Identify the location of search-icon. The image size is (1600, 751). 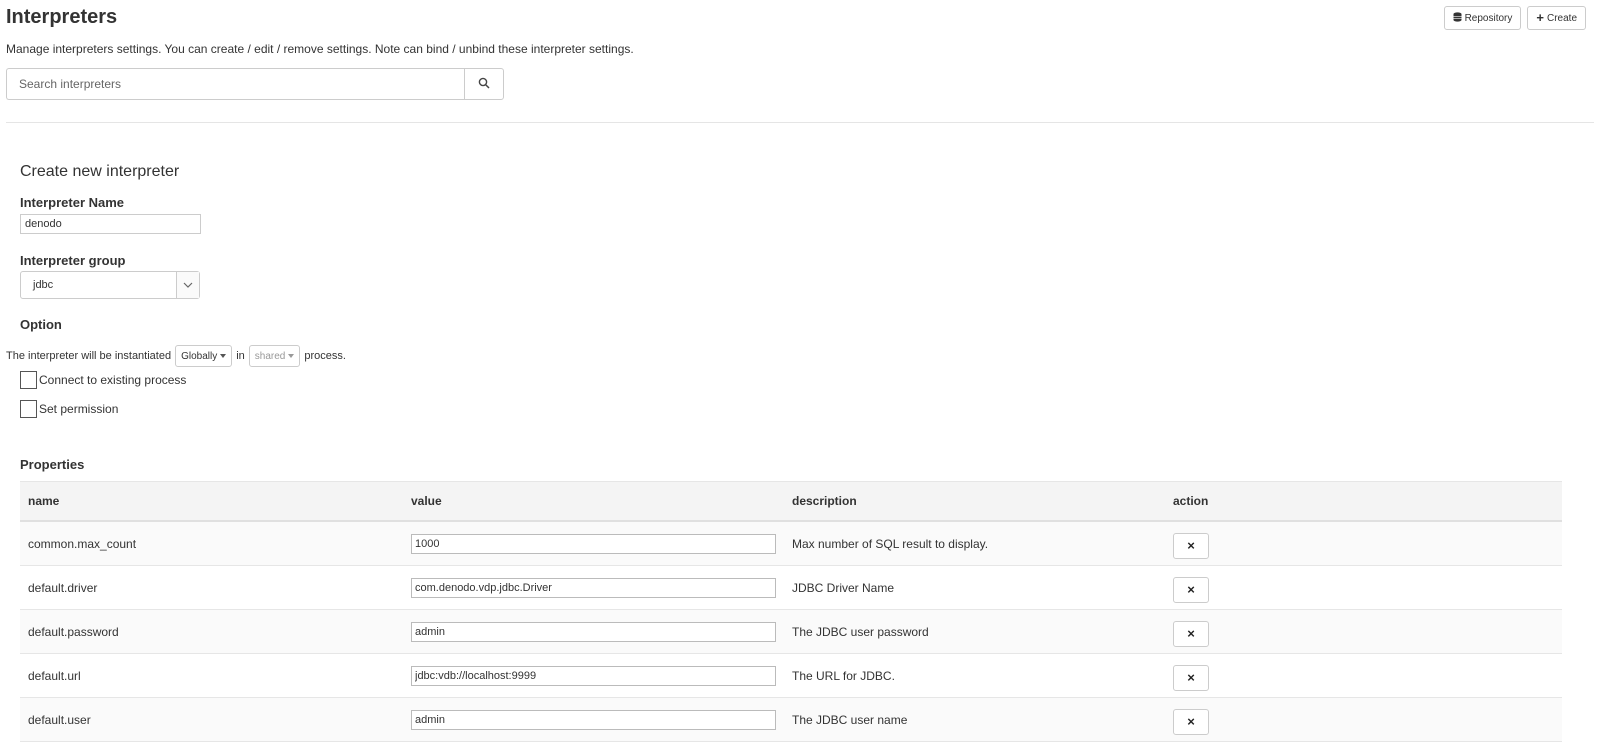
(484, 84).